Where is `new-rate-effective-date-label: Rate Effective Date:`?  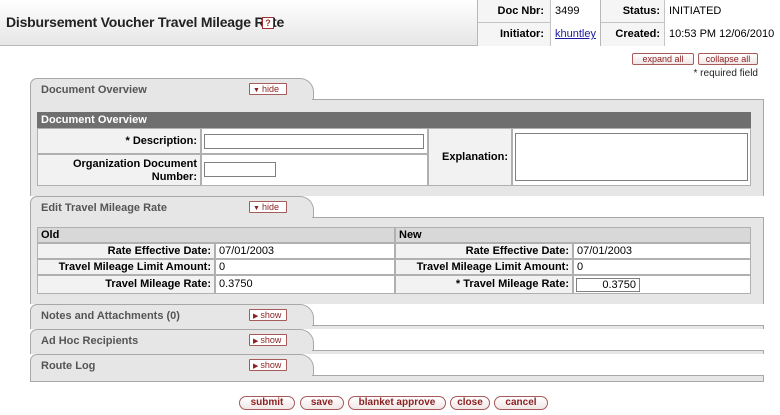 new-rate-effective-date-label: Rate Effective Date: is located at coordinates (484, 251).